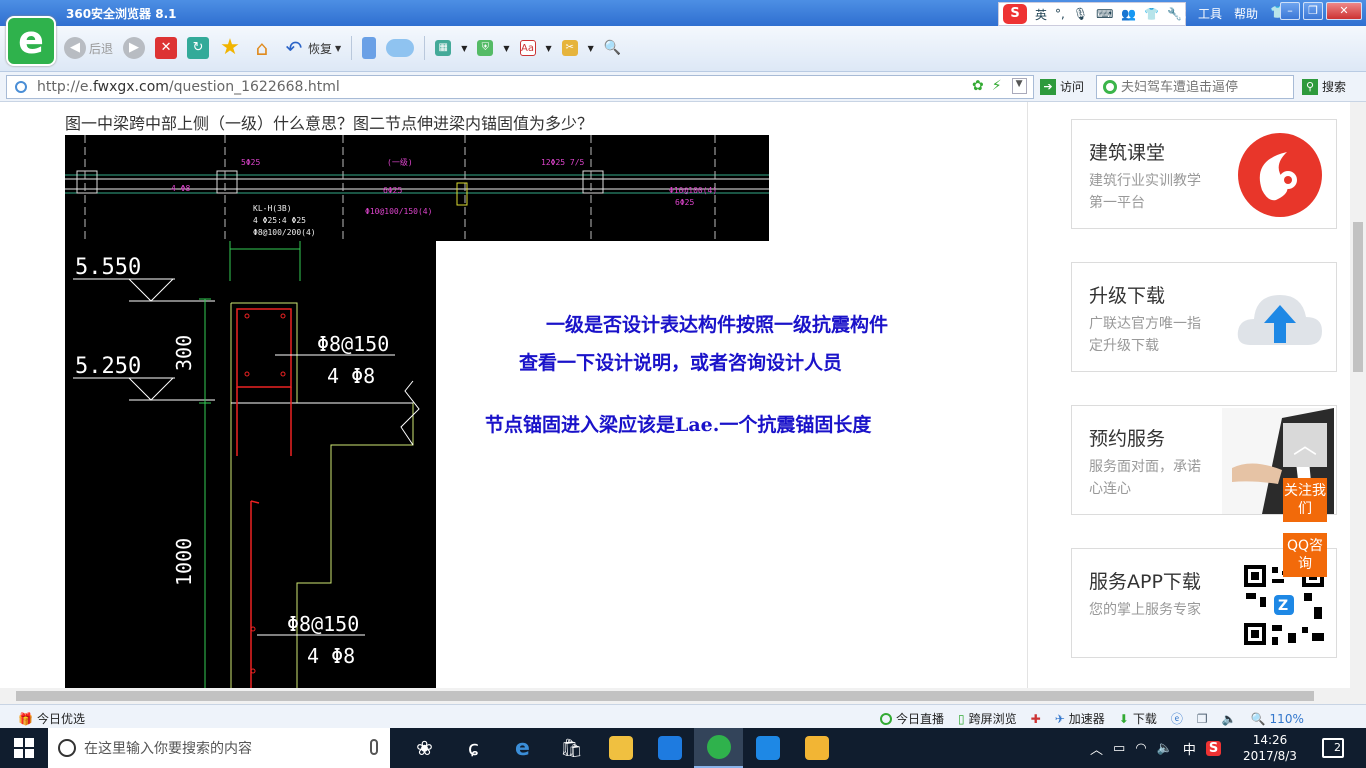 Image resolution: width=1366 pixels, height=768 pixels. I want to click on microphone-icon, so click(374, 747).